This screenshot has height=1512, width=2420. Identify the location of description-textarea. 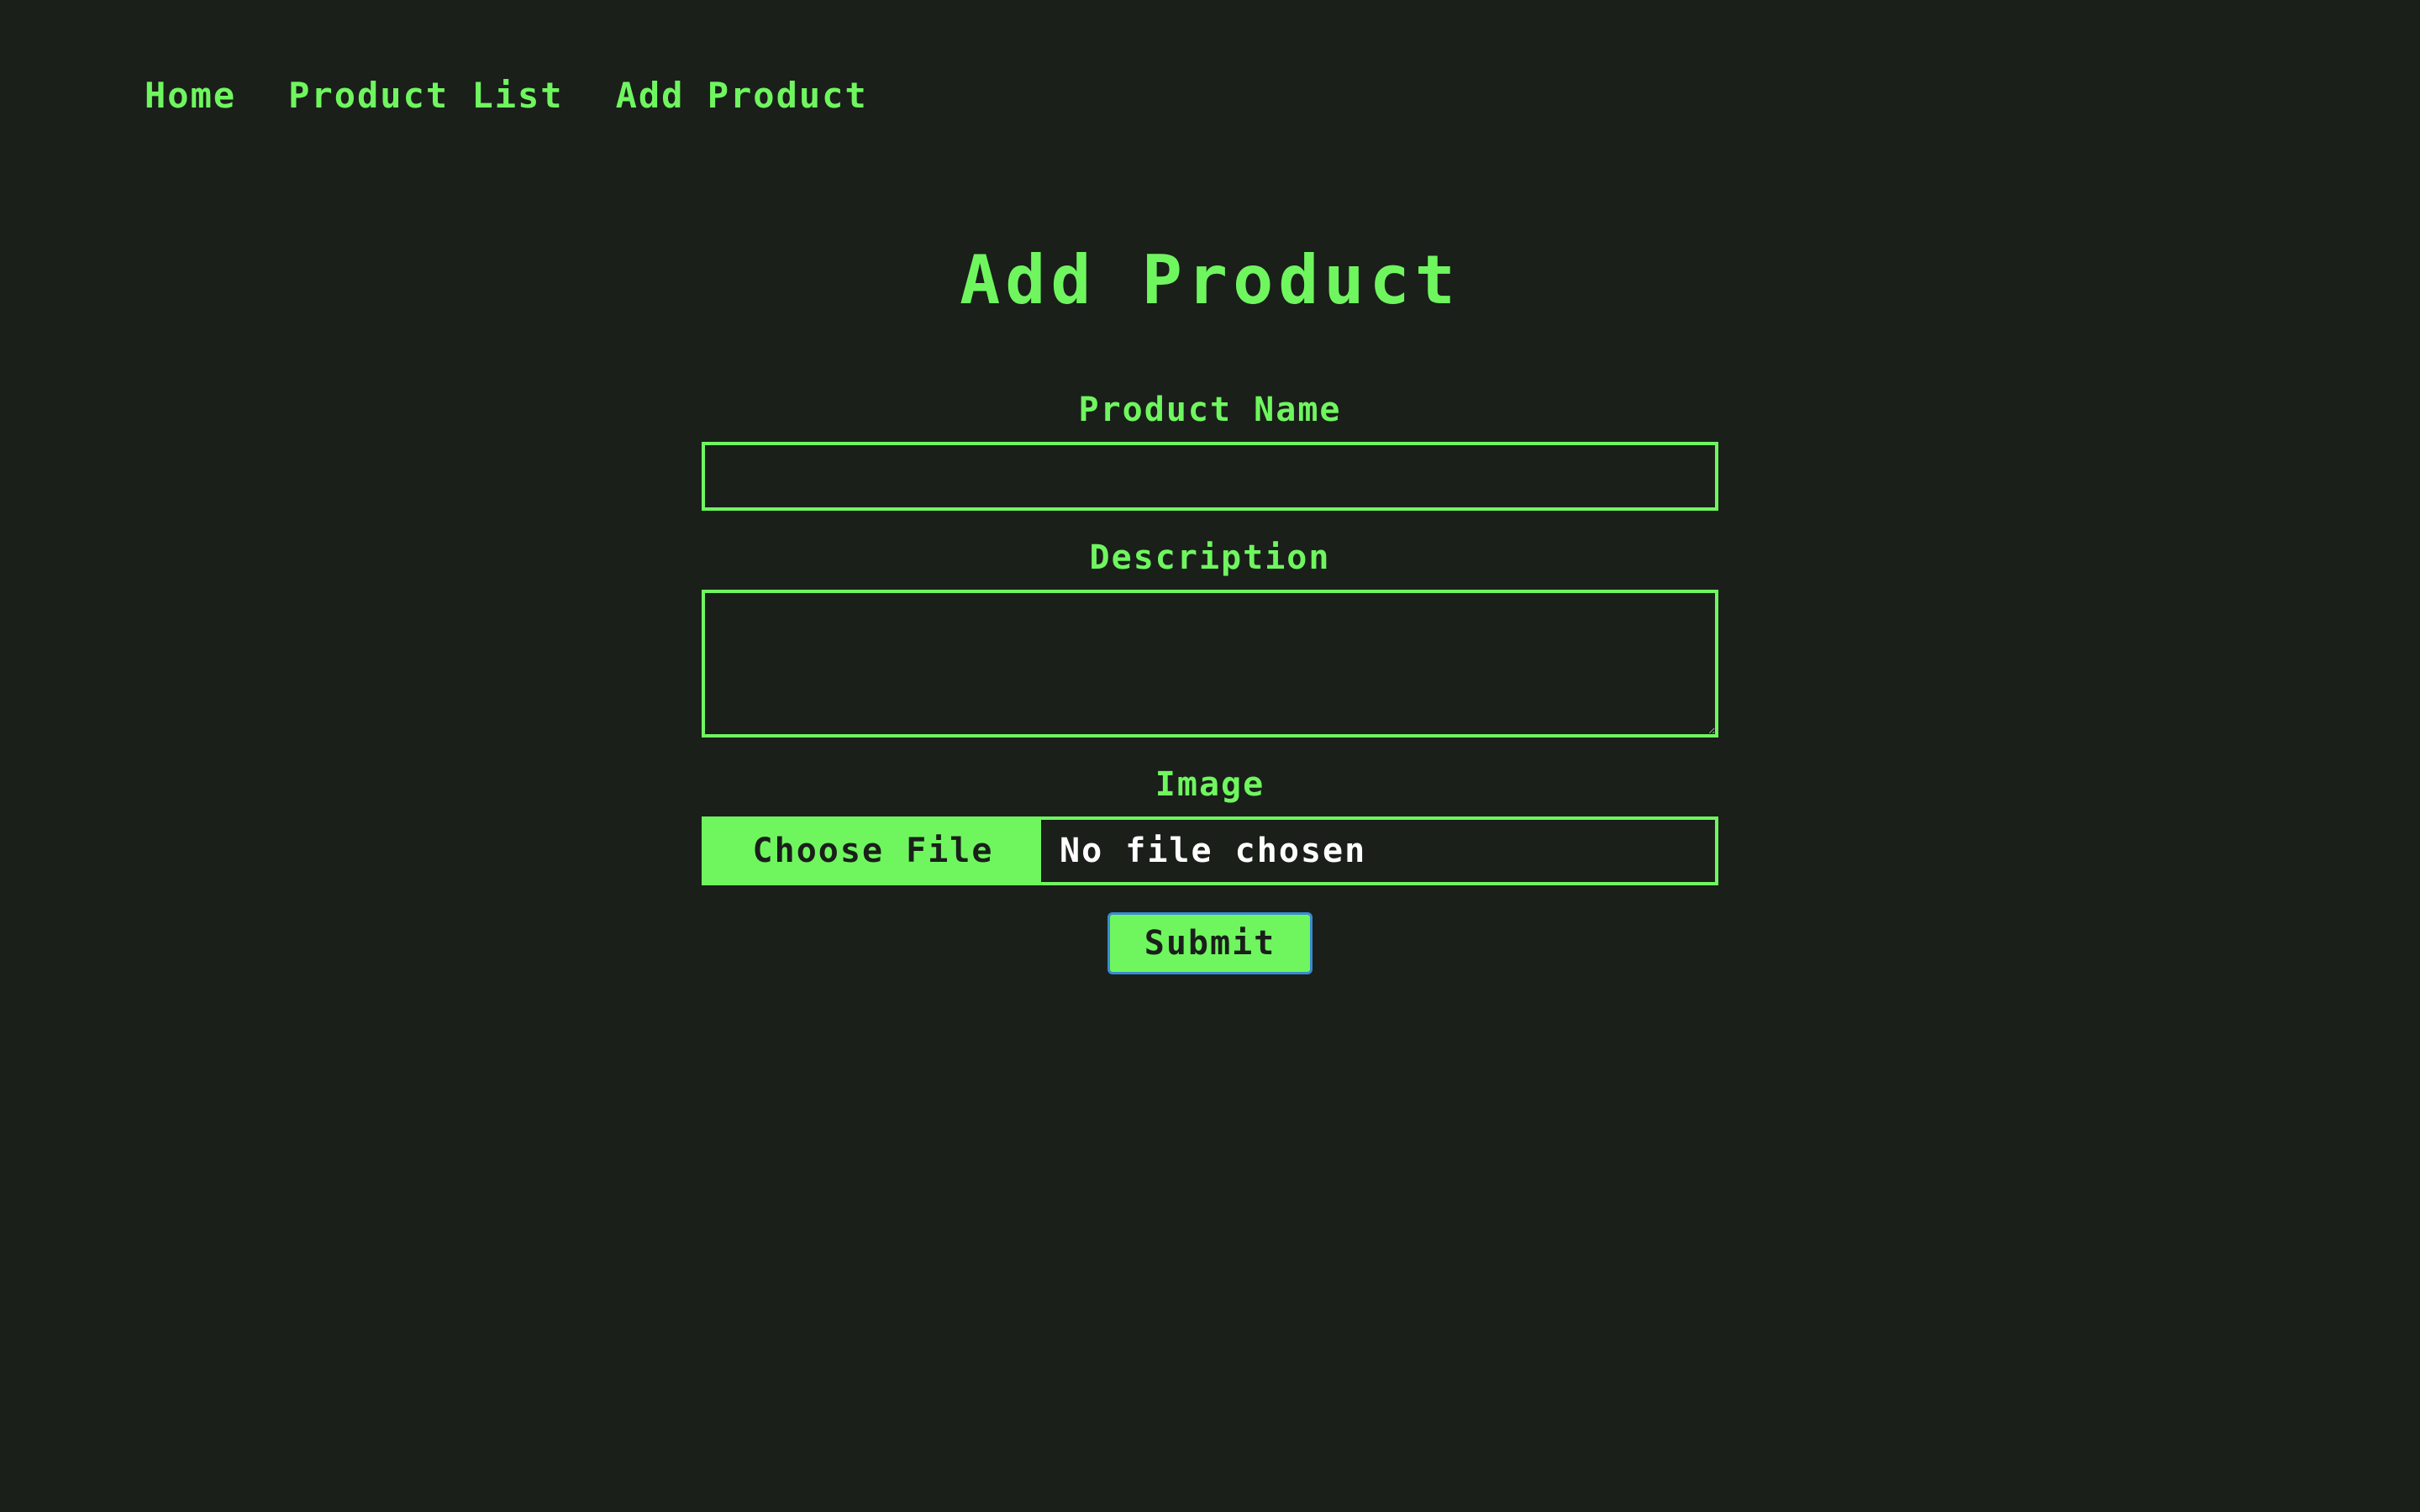
(1210, 664).